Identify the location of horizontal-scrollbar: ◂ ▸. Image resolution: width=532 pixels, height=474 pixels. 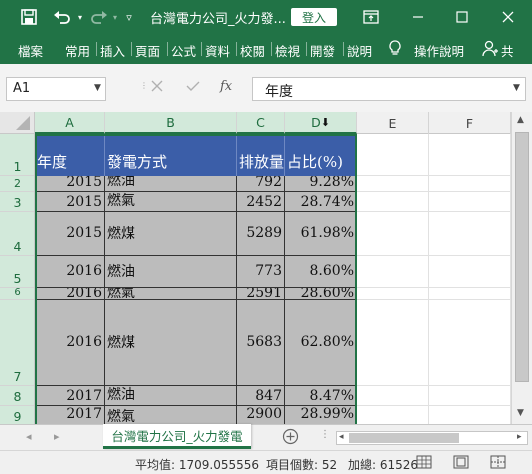
(432, 438).